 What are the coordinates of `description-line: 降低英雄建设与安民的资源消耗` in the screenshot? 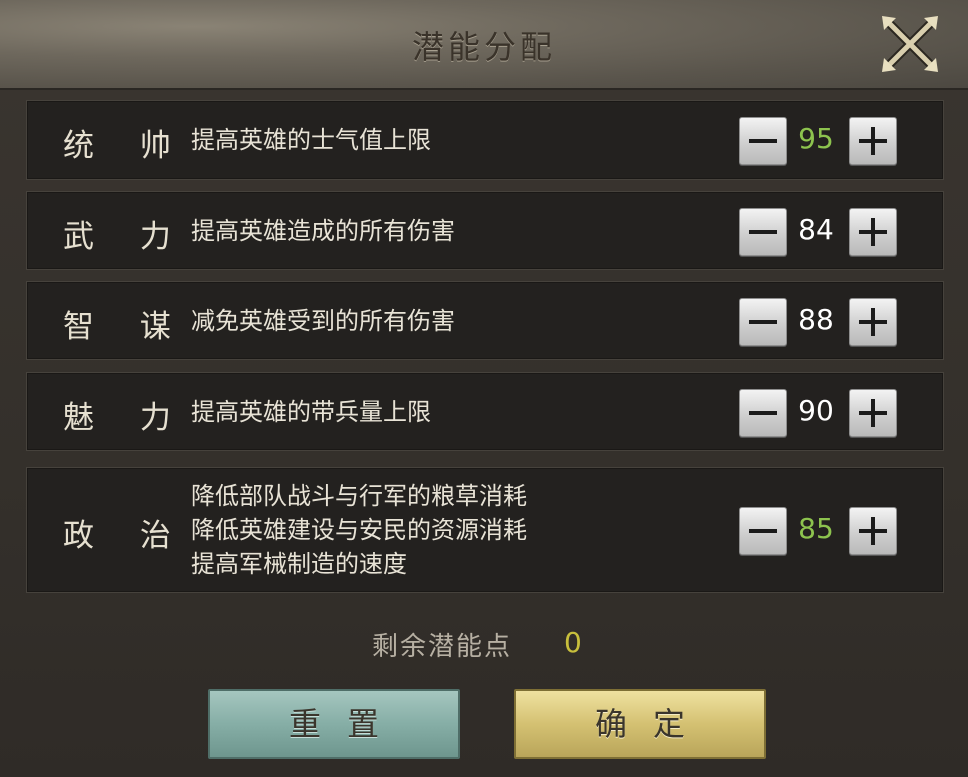 It's located at (359, 530).